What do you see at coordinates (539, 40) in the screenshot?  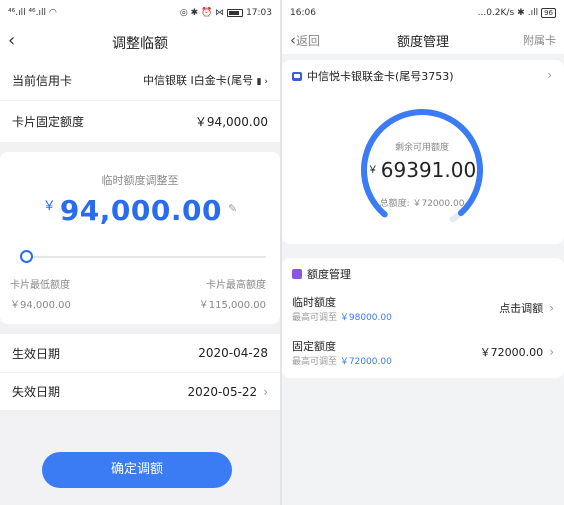 I see `supplementary-card-link: 附属卡` at bounding box center [539, 40].